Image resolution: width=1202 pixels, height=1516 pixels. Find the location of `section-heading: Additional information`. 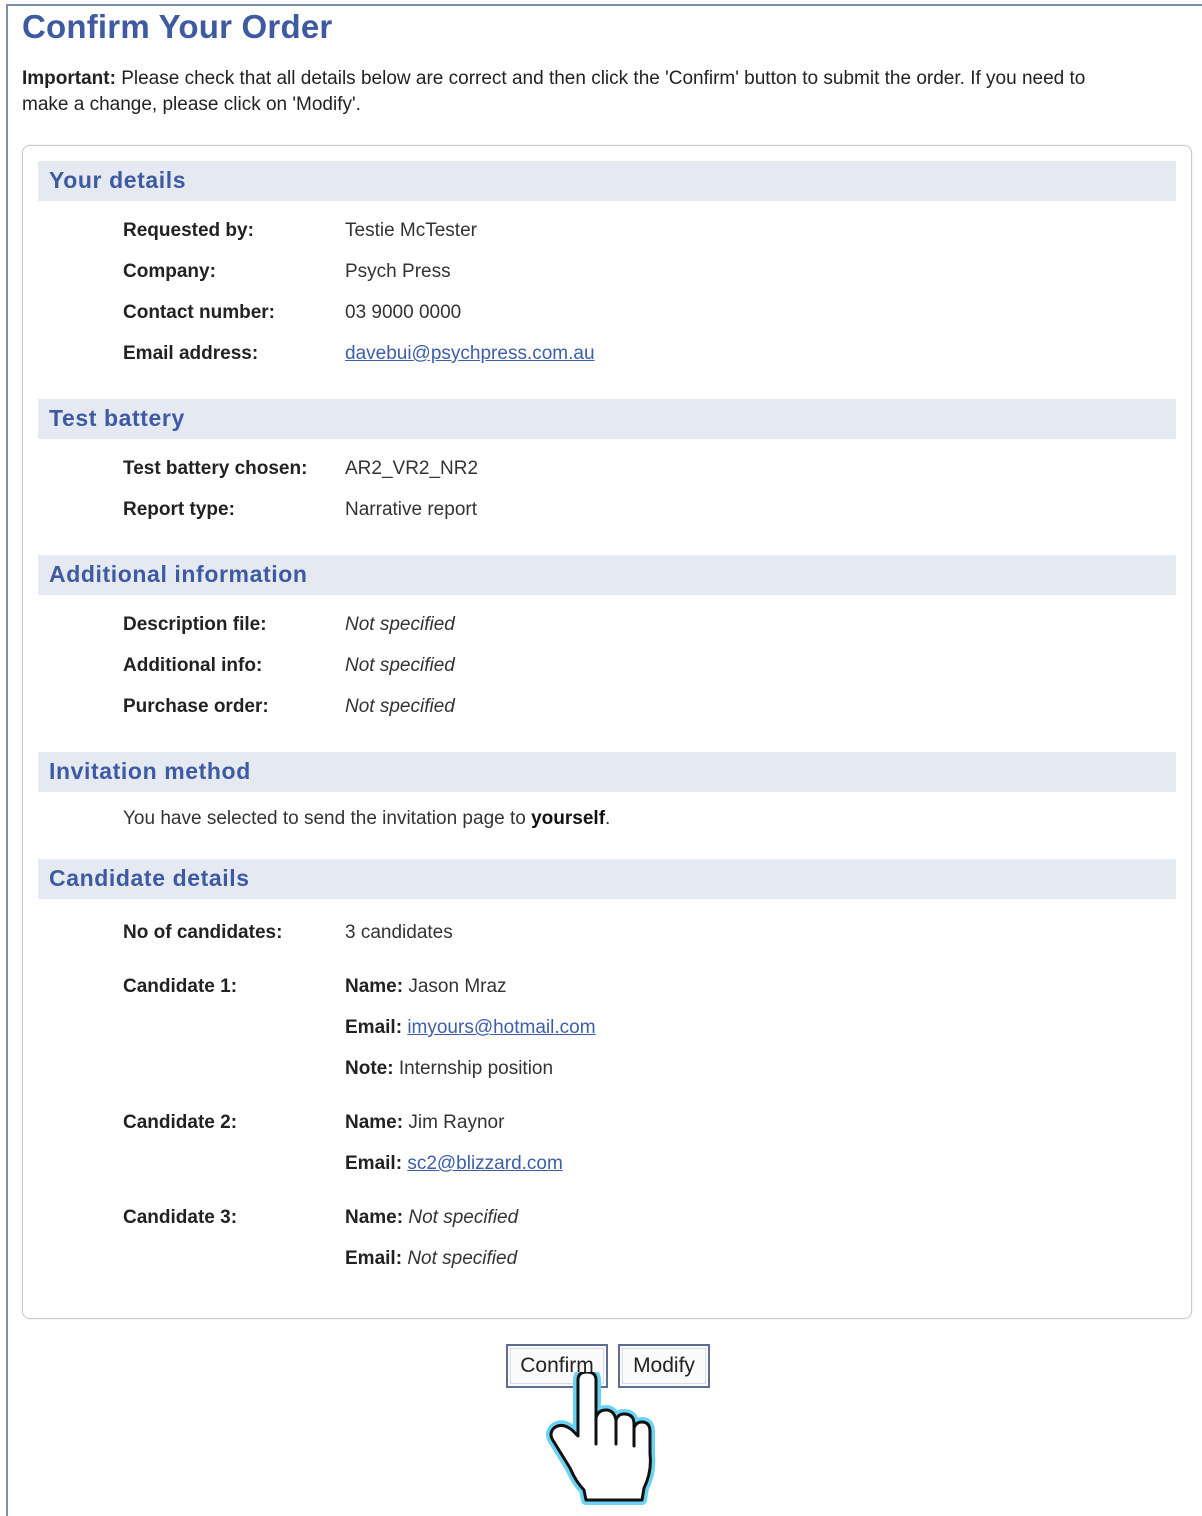

section-heading: Additional information is located at coordinates (178, 574).